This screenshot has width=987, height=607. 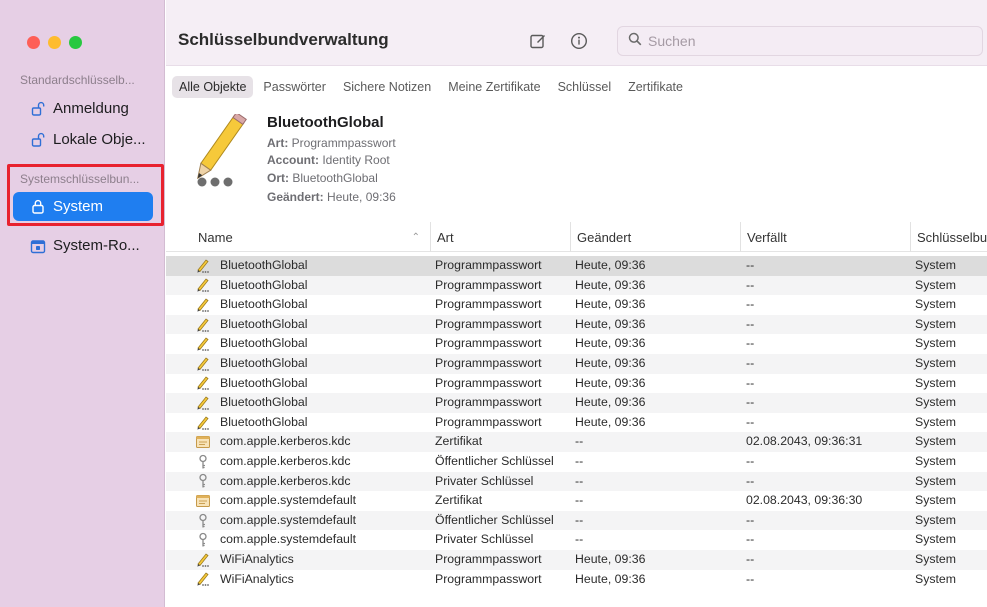 What do you see at coordinates (387, 87) in the screenshot?
I see `tab-sichere-notizen: Sichere Notizen` at bounding box center [387, 87].